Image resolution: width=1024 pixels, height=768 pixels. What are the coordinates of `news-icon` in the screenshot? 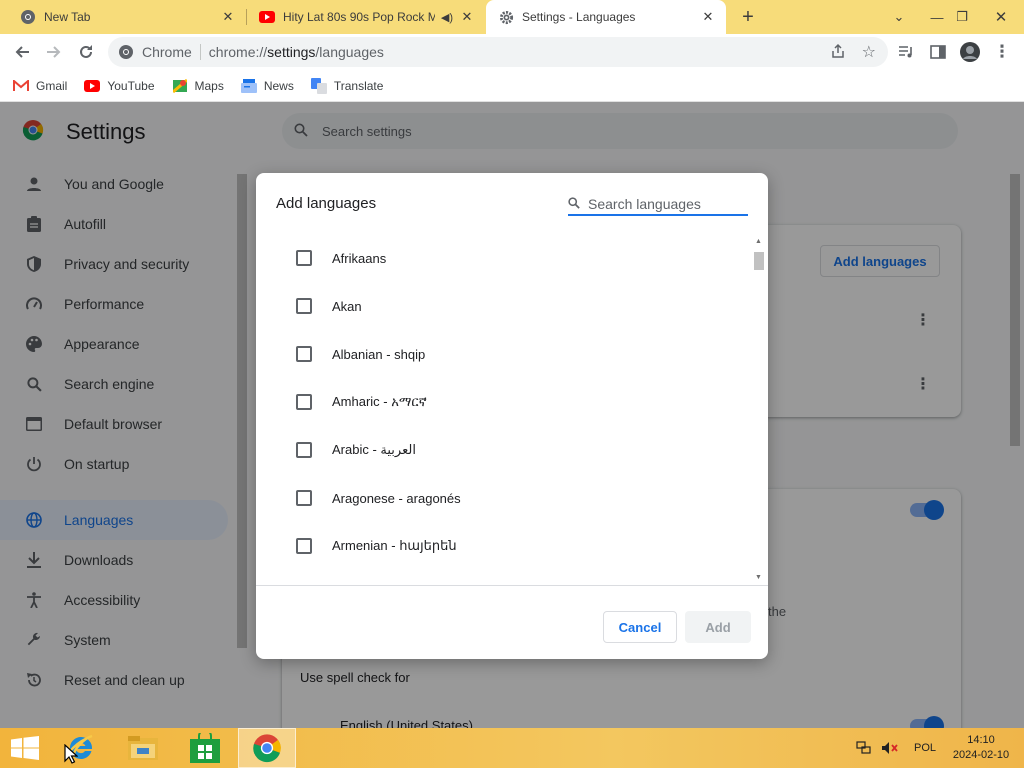 It's located at (249, 86).